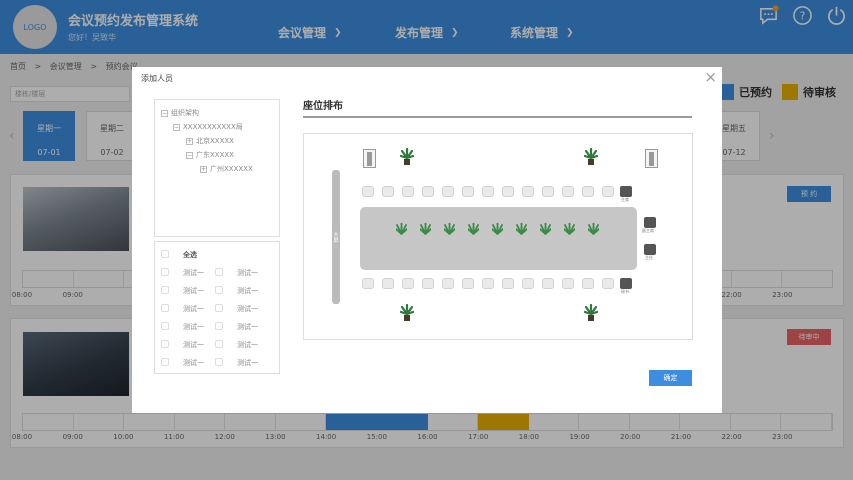  What do you see at coordinates (625, 199) in the screenshot?
I see `vip-label: 主席` at bounding box center [625, 199].